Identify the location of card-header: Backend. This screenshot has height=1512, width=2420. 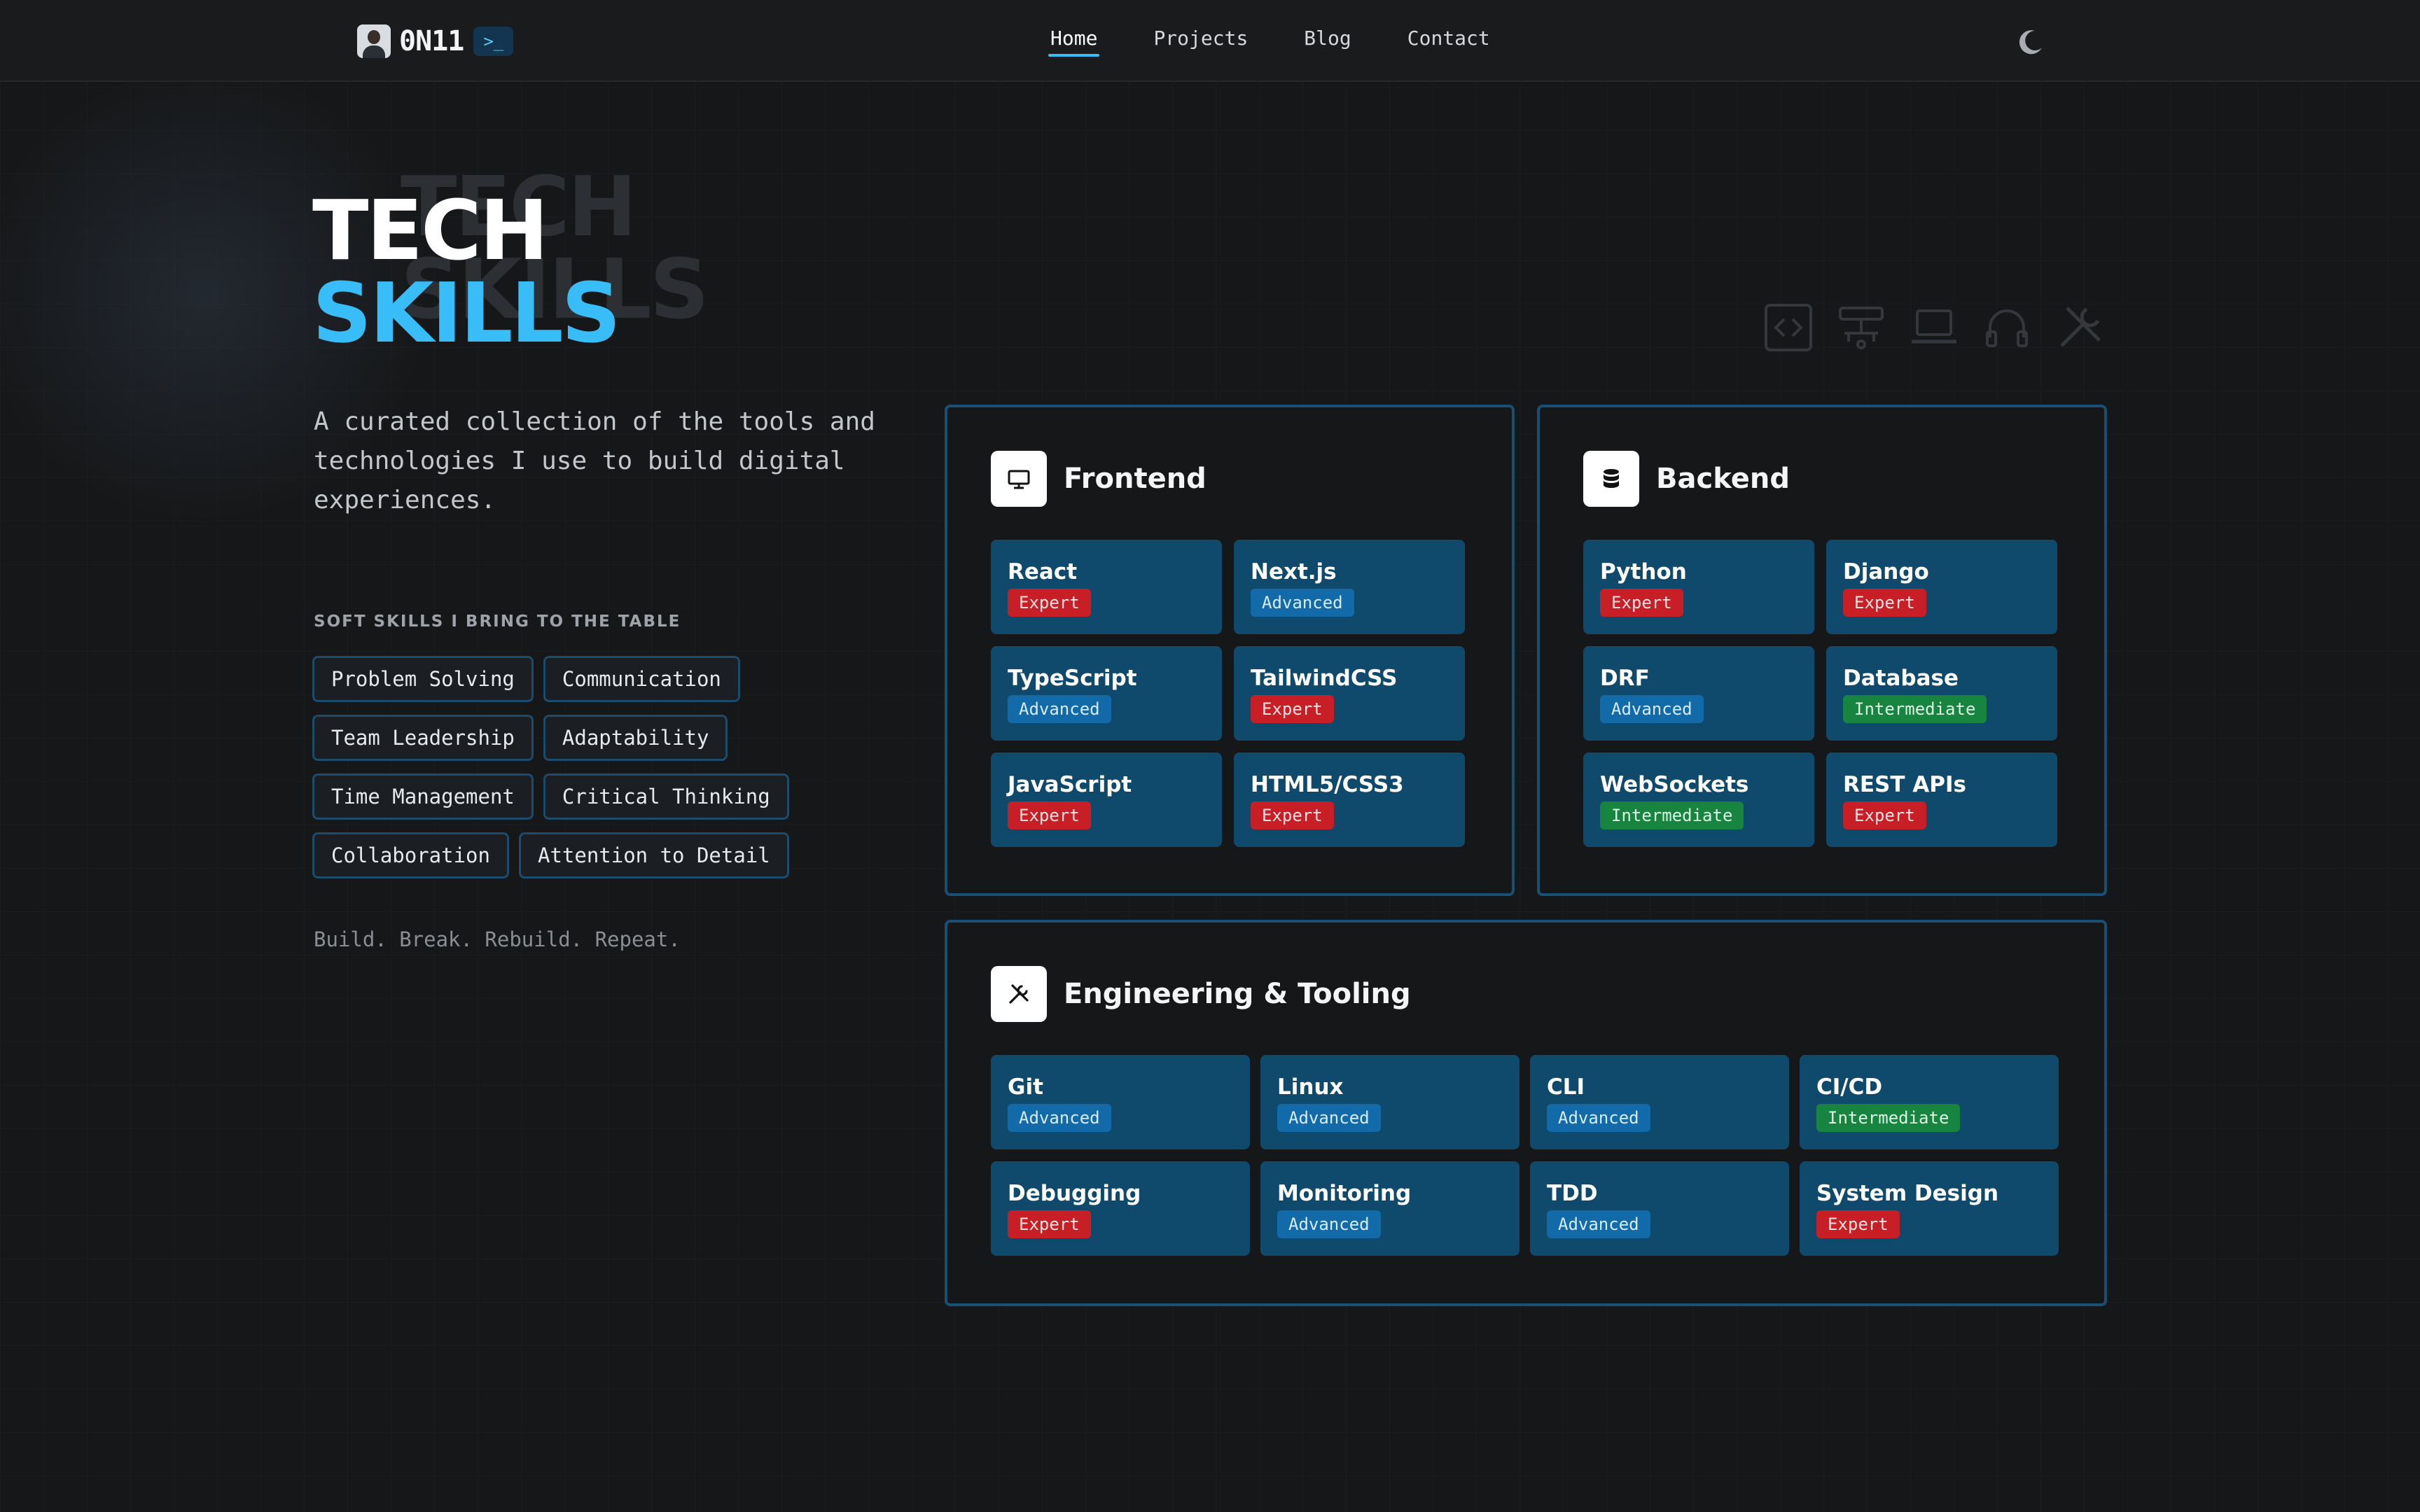
(1686, 479).